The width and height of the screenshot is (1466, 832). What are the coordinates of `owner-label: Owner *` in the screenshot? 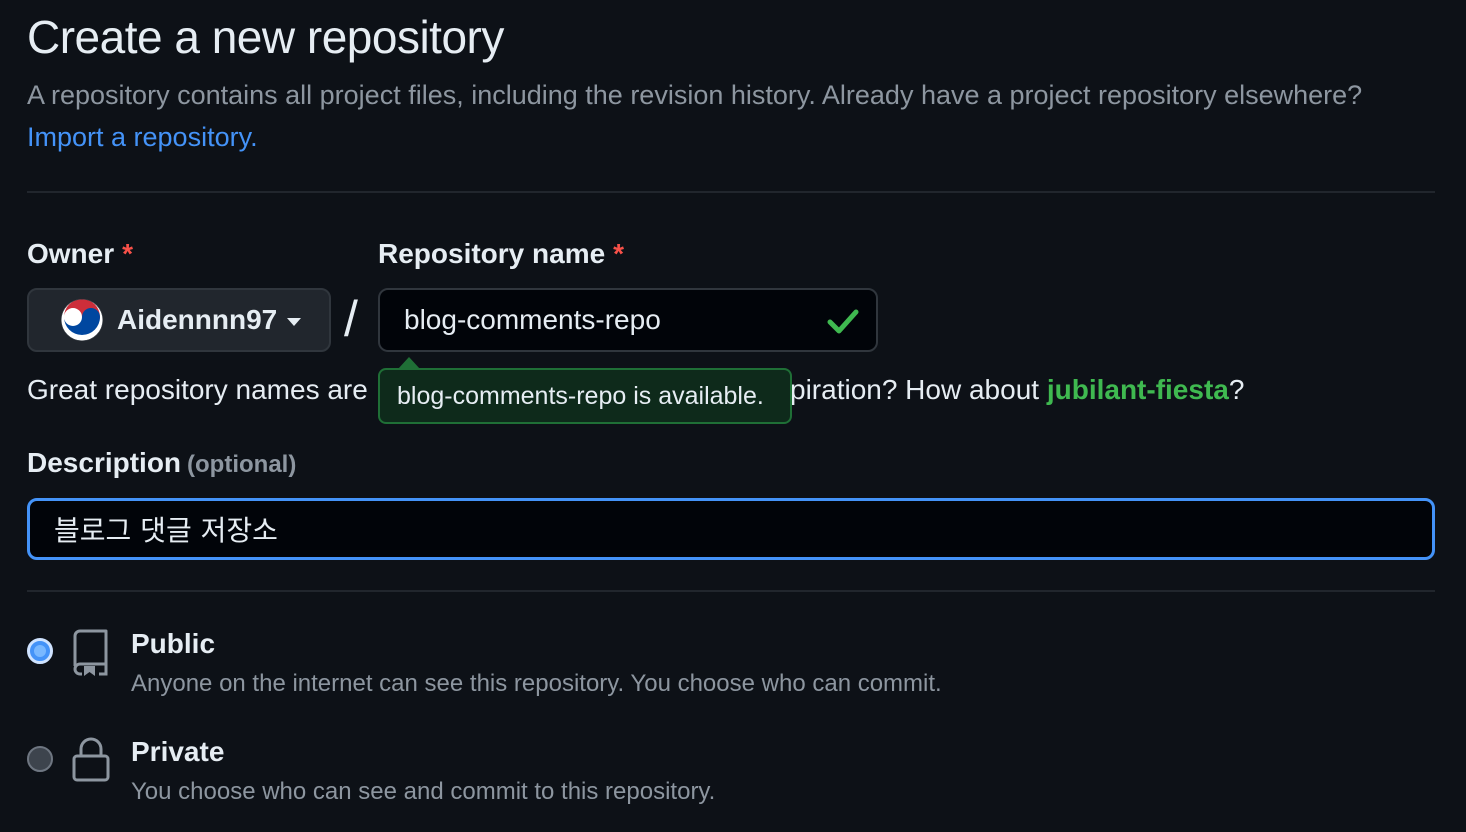 It's located at (80, 254).